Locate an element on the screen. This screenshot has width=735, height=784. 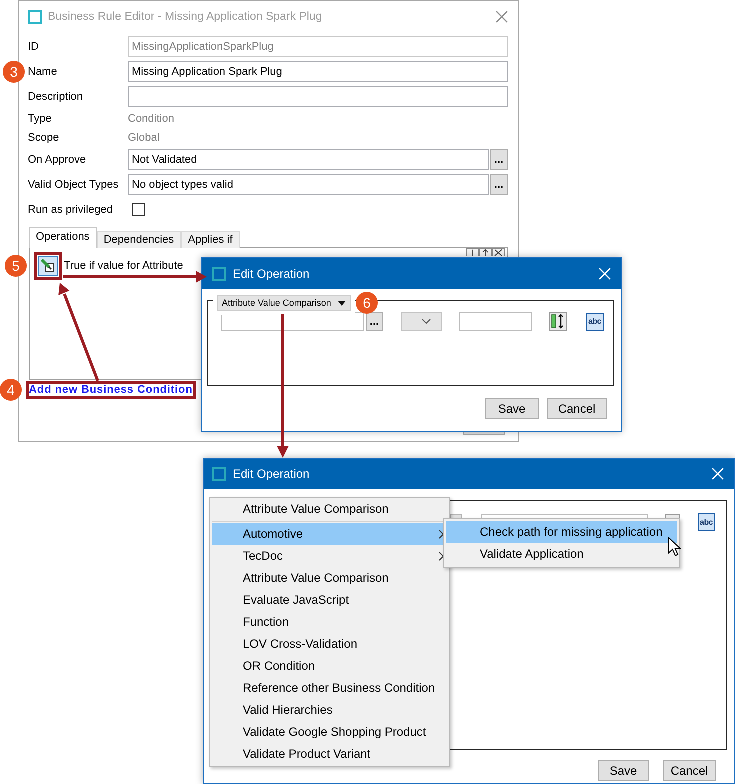
step-marker: 4 is located at coordinates (11, 390).